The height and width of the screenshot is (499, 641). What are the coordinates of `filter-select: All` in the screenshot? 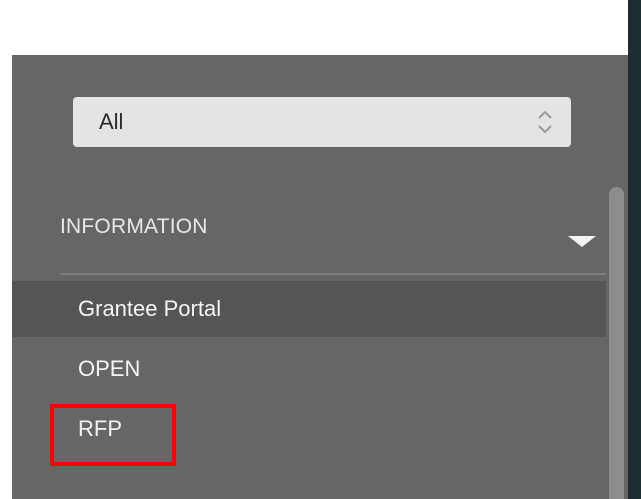 It's located at (322, 122).